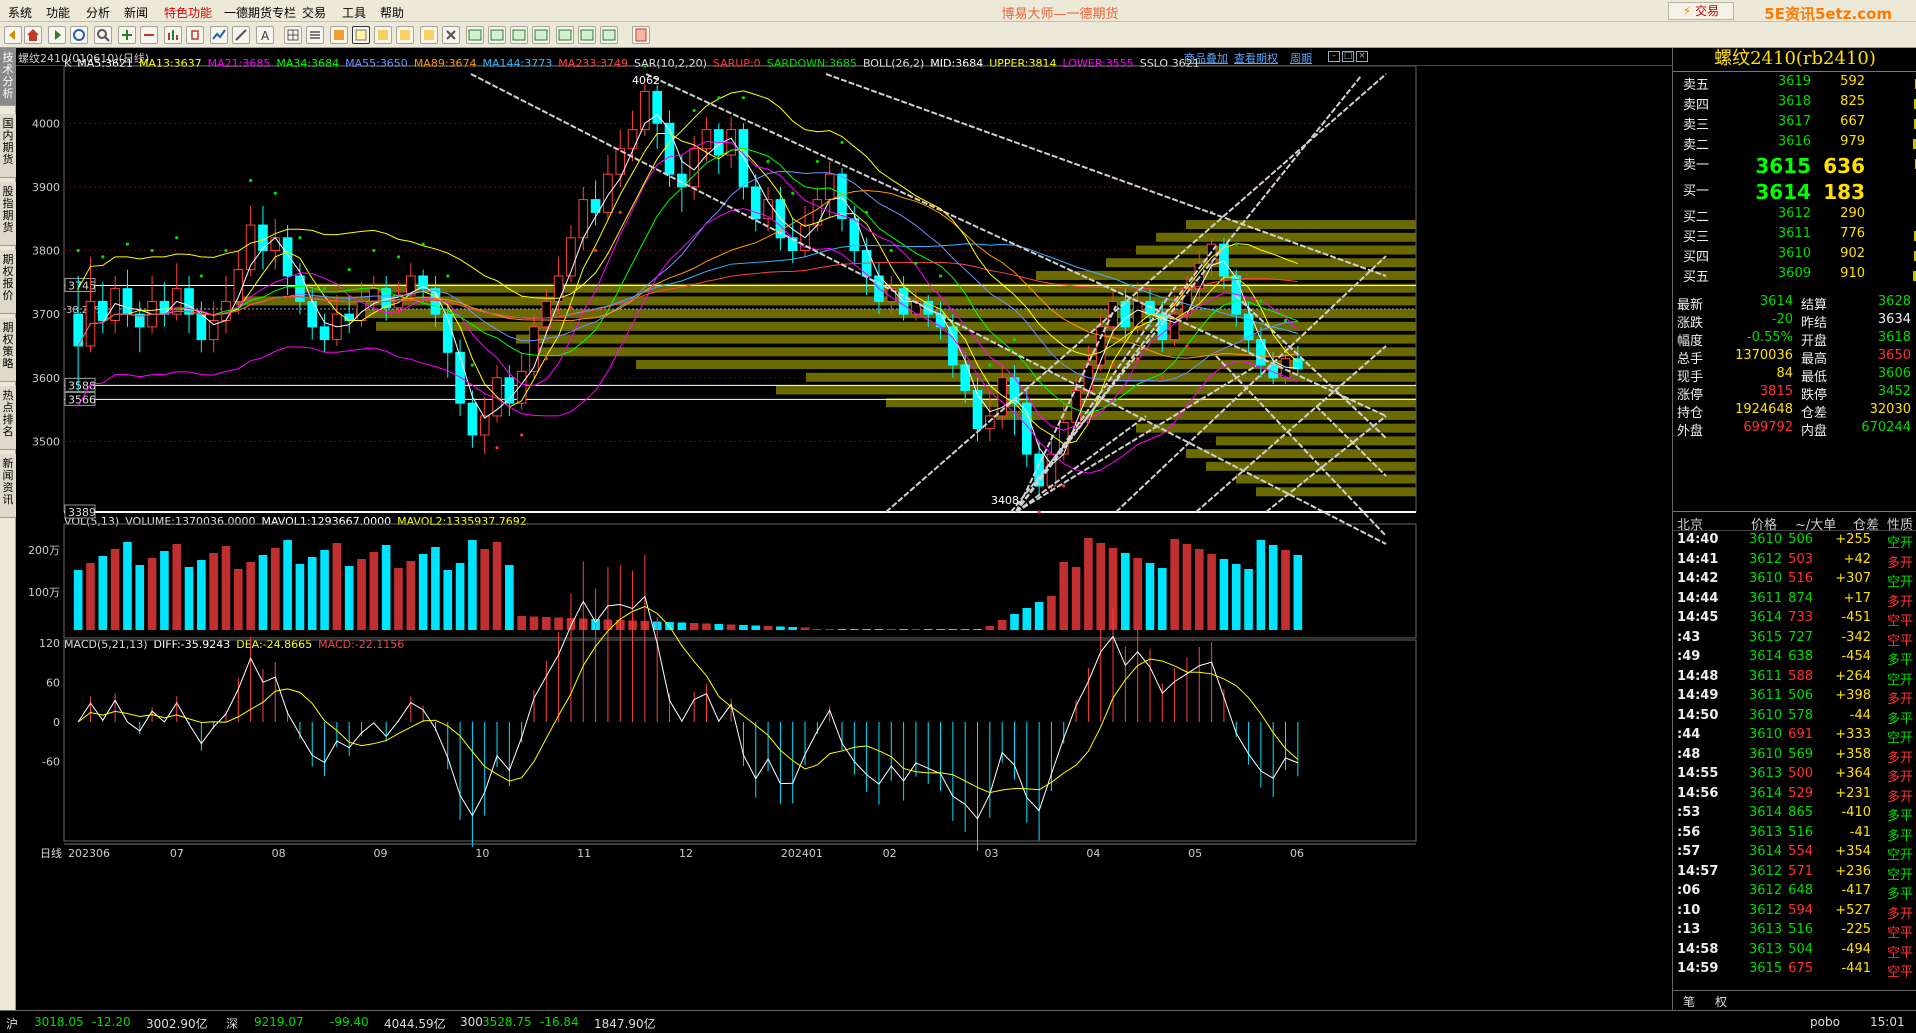 This screenshot has height=1033, width=1916. I want to click on stat-value: 3606, so click(1894, 373).